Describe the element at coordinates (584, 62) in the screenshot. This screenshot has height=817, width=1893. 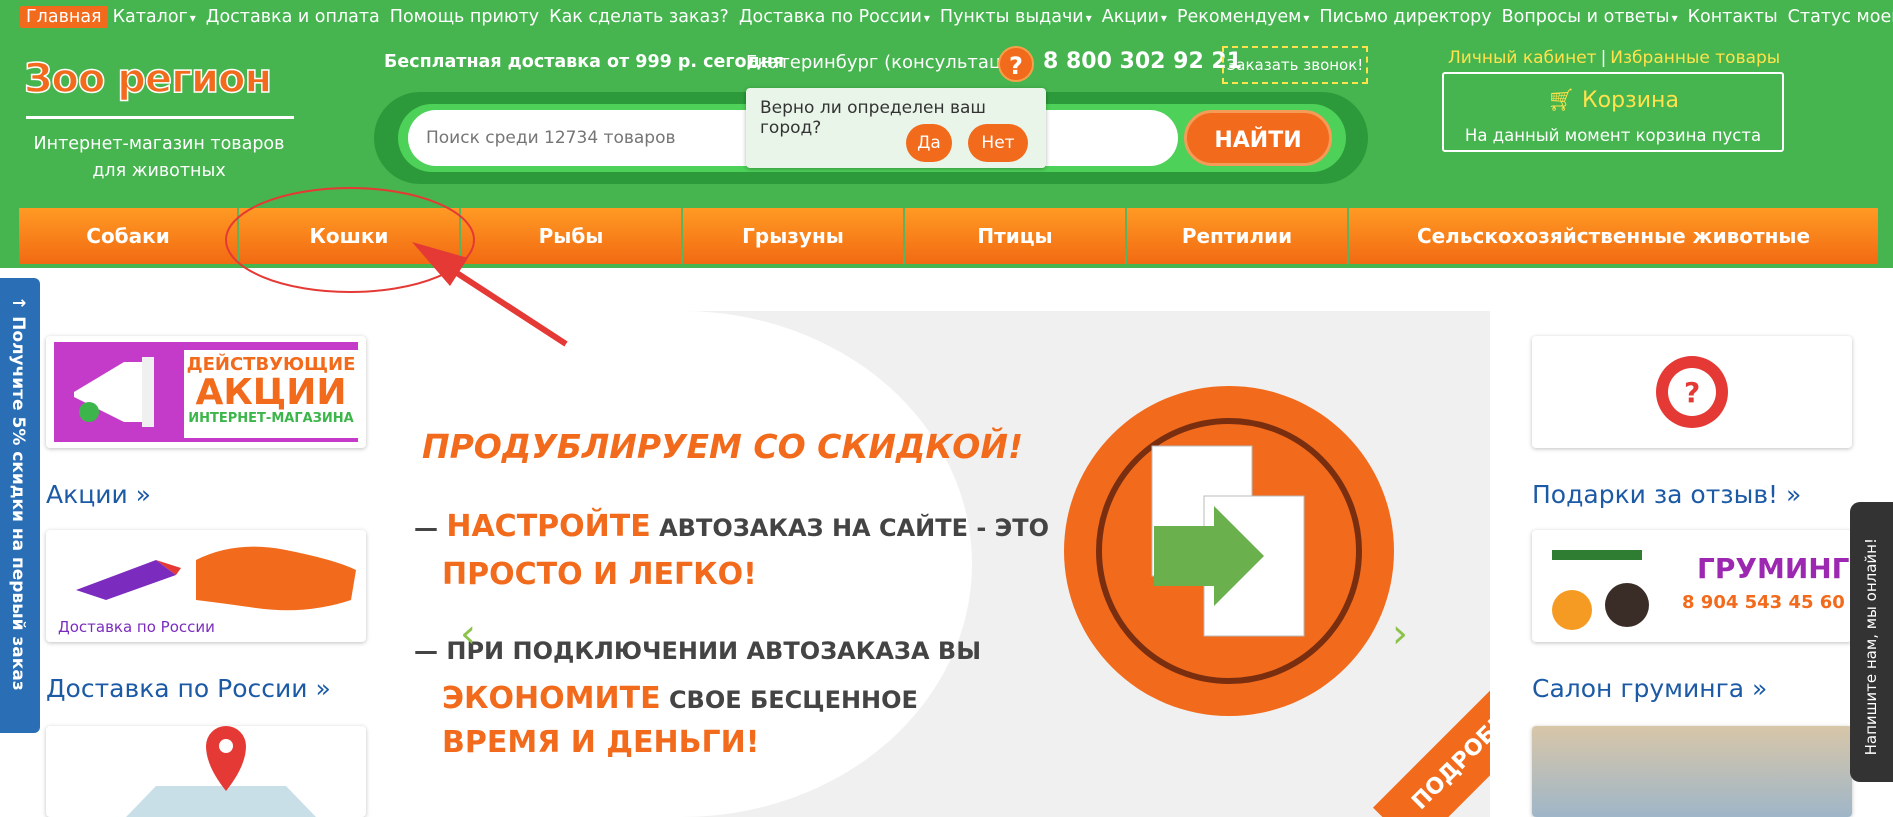
I see `free-delivery-text: Бесплатная доставка от 999 р. сегодня` at that location.